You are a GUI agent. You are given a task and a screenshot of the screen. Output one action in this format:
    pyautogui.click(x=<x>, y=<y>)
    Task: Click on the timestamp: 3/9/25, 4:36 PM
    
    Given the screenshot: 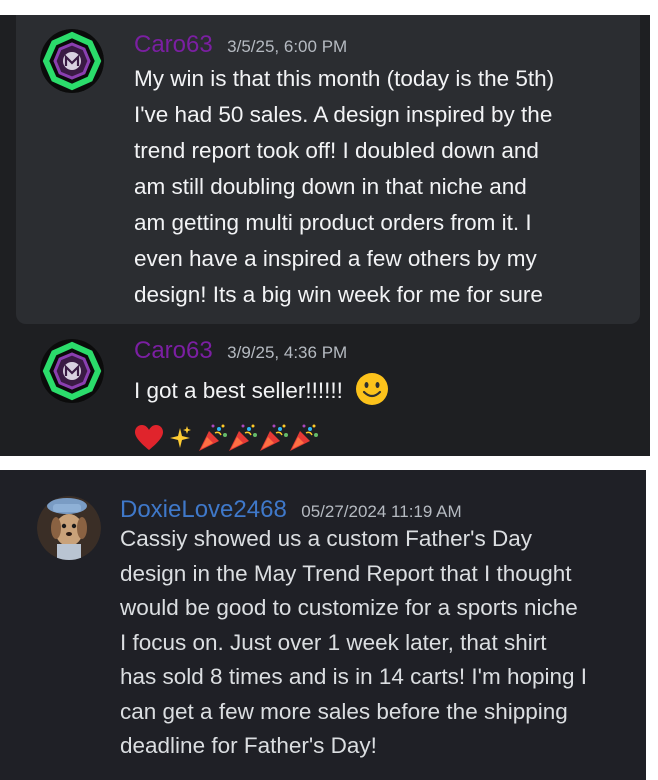 What is the action you would take?
    pyautogui.click(x=287, y=352)
    